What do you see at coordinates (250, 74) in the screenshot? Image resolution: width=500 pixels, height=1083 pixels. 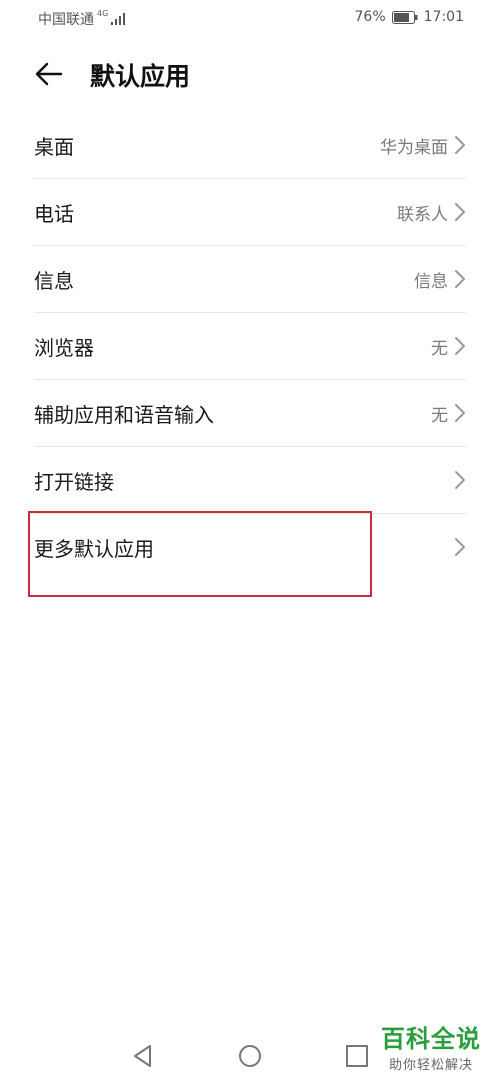 I see `app-header: 默认应用` at bounding box center [250, 74].